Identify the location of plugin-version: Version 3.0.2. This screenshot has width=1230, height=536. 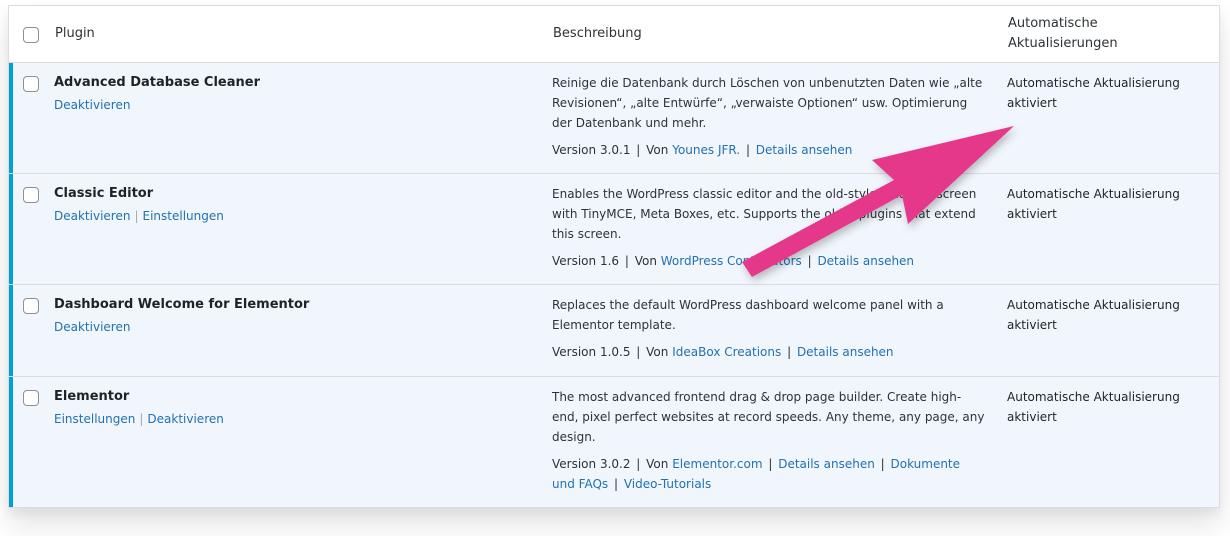
(591, 464).